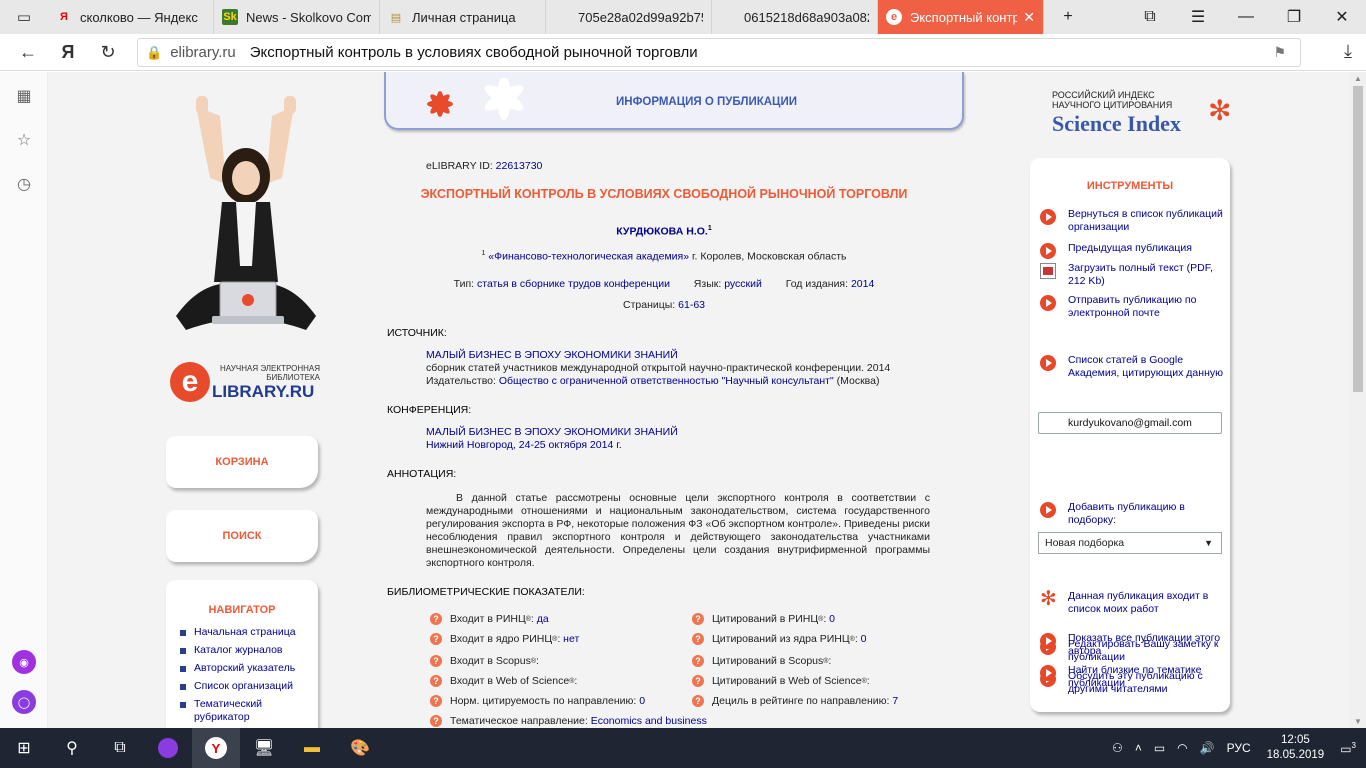 The image size is (1366, 768). Describe the element at coordinates (24, 140) in the screenshot. I see `favorites-star-icon: ☆` at that location.